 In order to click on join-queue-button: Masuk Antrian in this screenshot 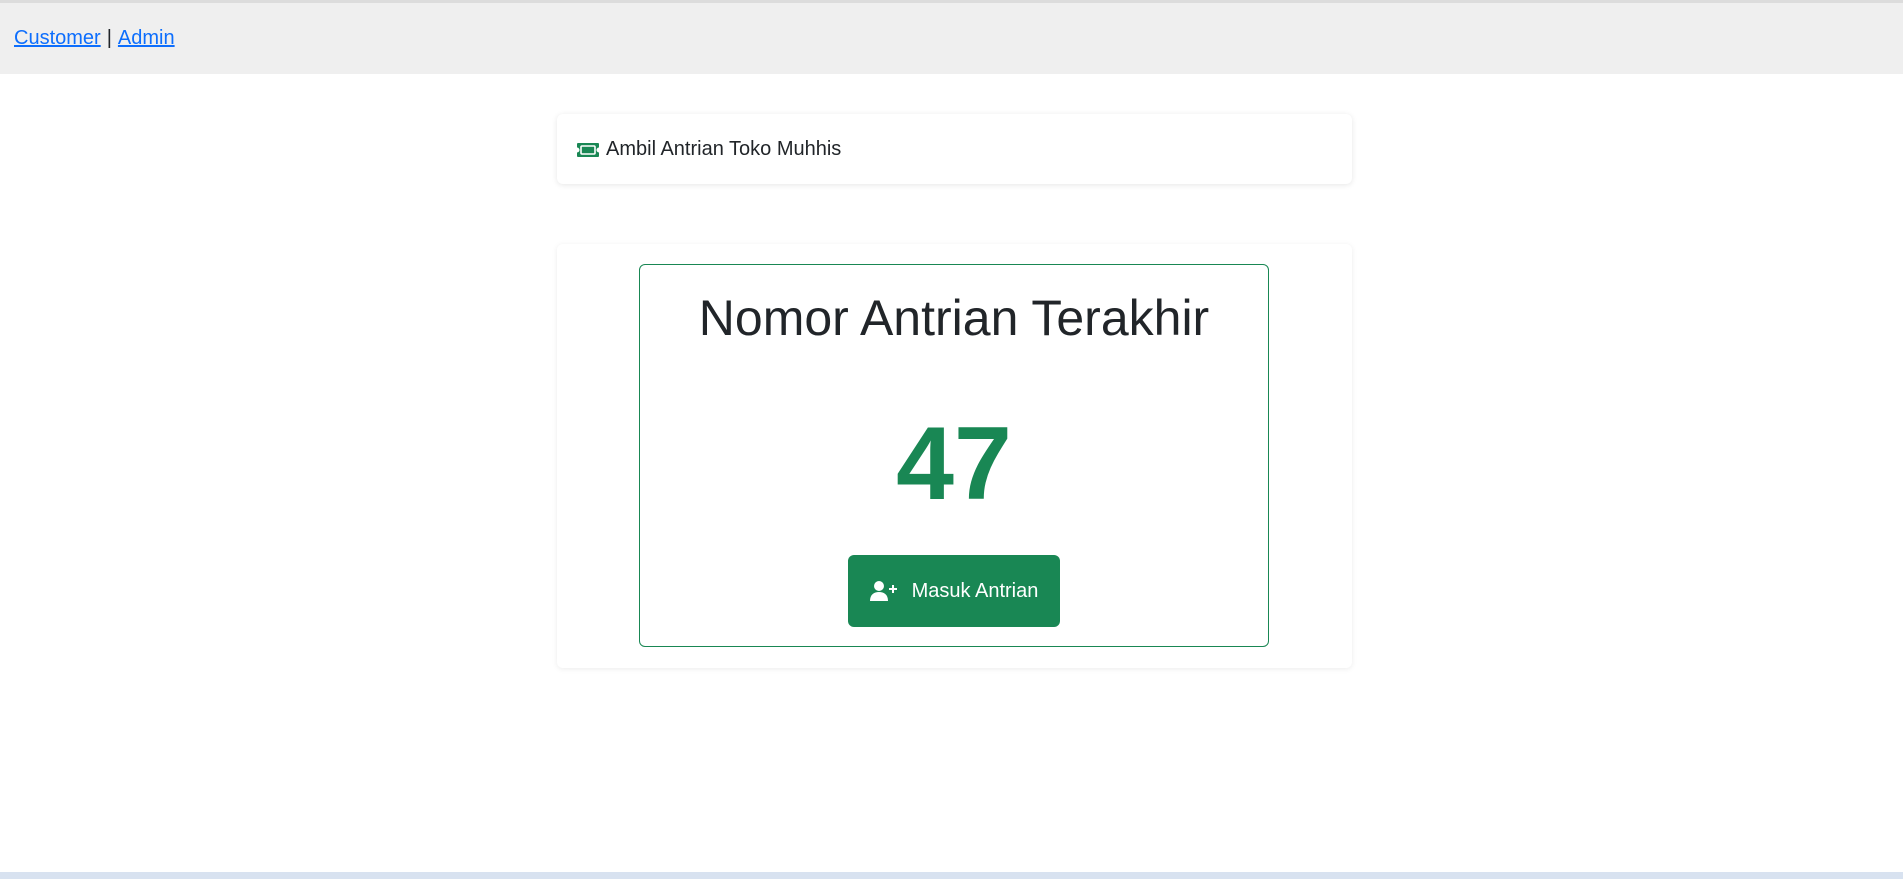, I will do `click(954, 591)`.